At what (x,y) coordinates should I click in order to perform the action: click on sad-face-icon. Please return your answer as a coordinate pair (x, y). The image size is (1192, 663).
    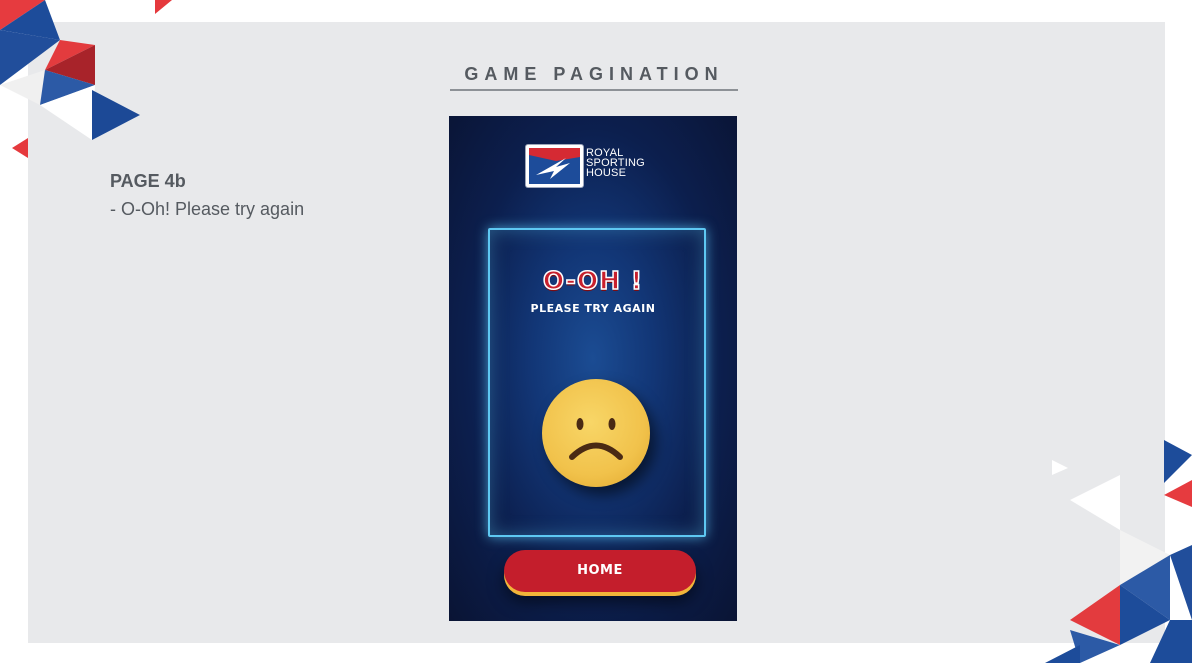
    Looking at the image, I should click on (596, 433).